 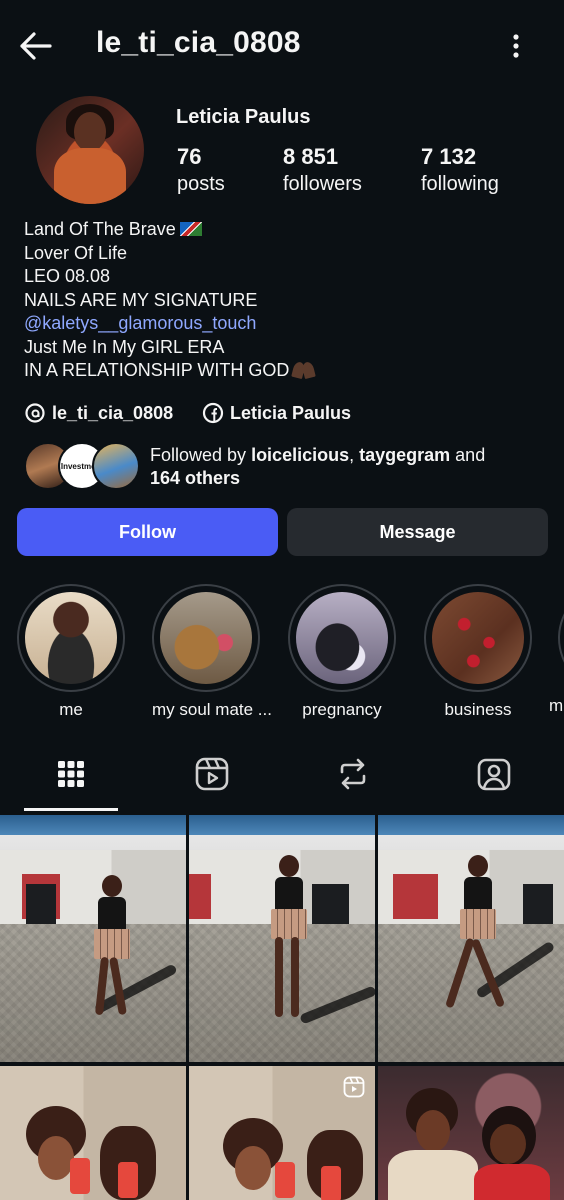 I want to click on grid-icon, so click(x=71, y=774).